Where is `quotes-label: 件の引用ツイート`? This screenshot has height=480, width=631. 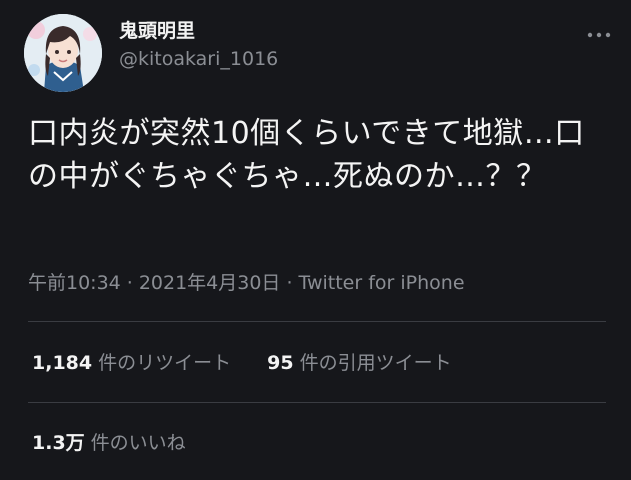
quotes-label: 件の引用ツイート is located at coordinates (375, 363).